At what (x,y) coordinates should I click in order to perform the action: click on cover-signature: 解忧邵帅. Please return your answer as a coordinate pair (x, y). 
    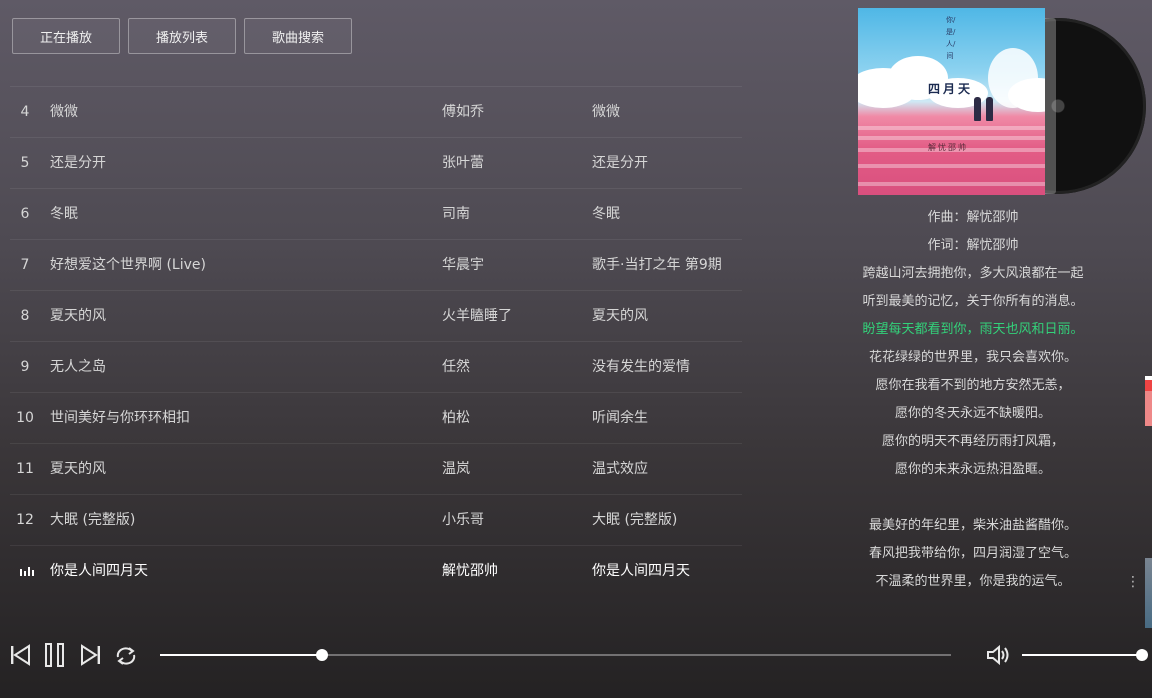
    Looking at the image, I should click on (948, 147).